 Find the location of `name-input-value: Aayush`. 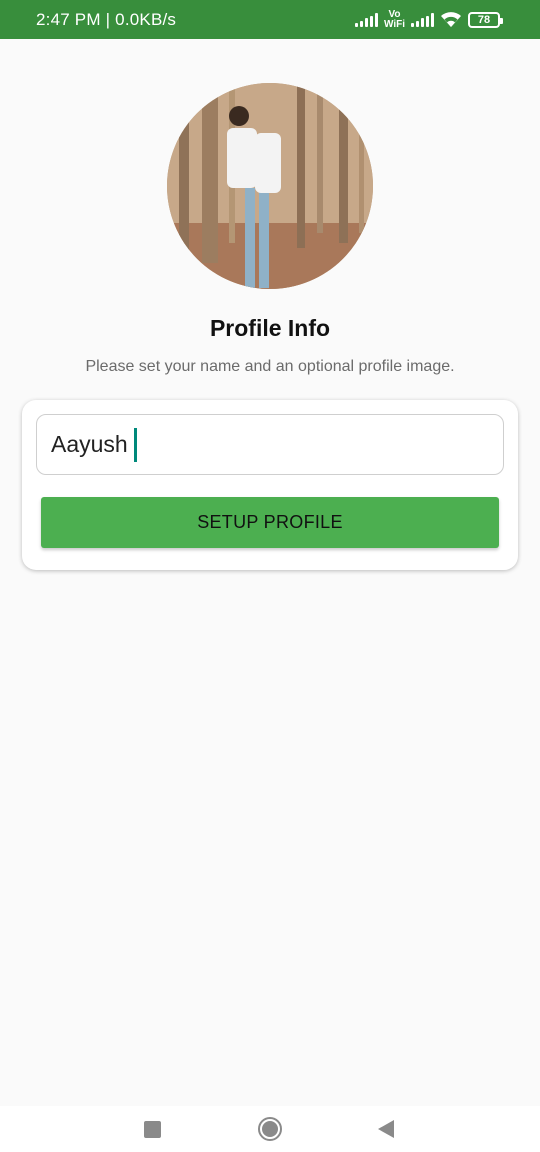

name-input-value: Aayush is located at coordinates (89, 444).